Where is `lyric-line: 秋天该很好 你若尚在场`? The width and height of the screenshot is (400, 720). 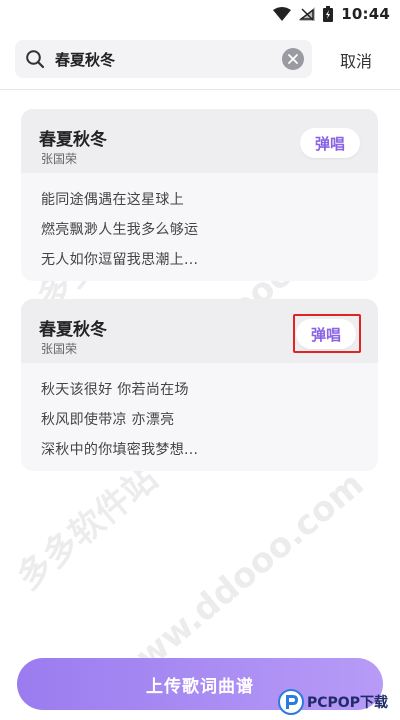 lyric-line: 秋天该很好 你若尚在场 is located at coordinates (115, 390).